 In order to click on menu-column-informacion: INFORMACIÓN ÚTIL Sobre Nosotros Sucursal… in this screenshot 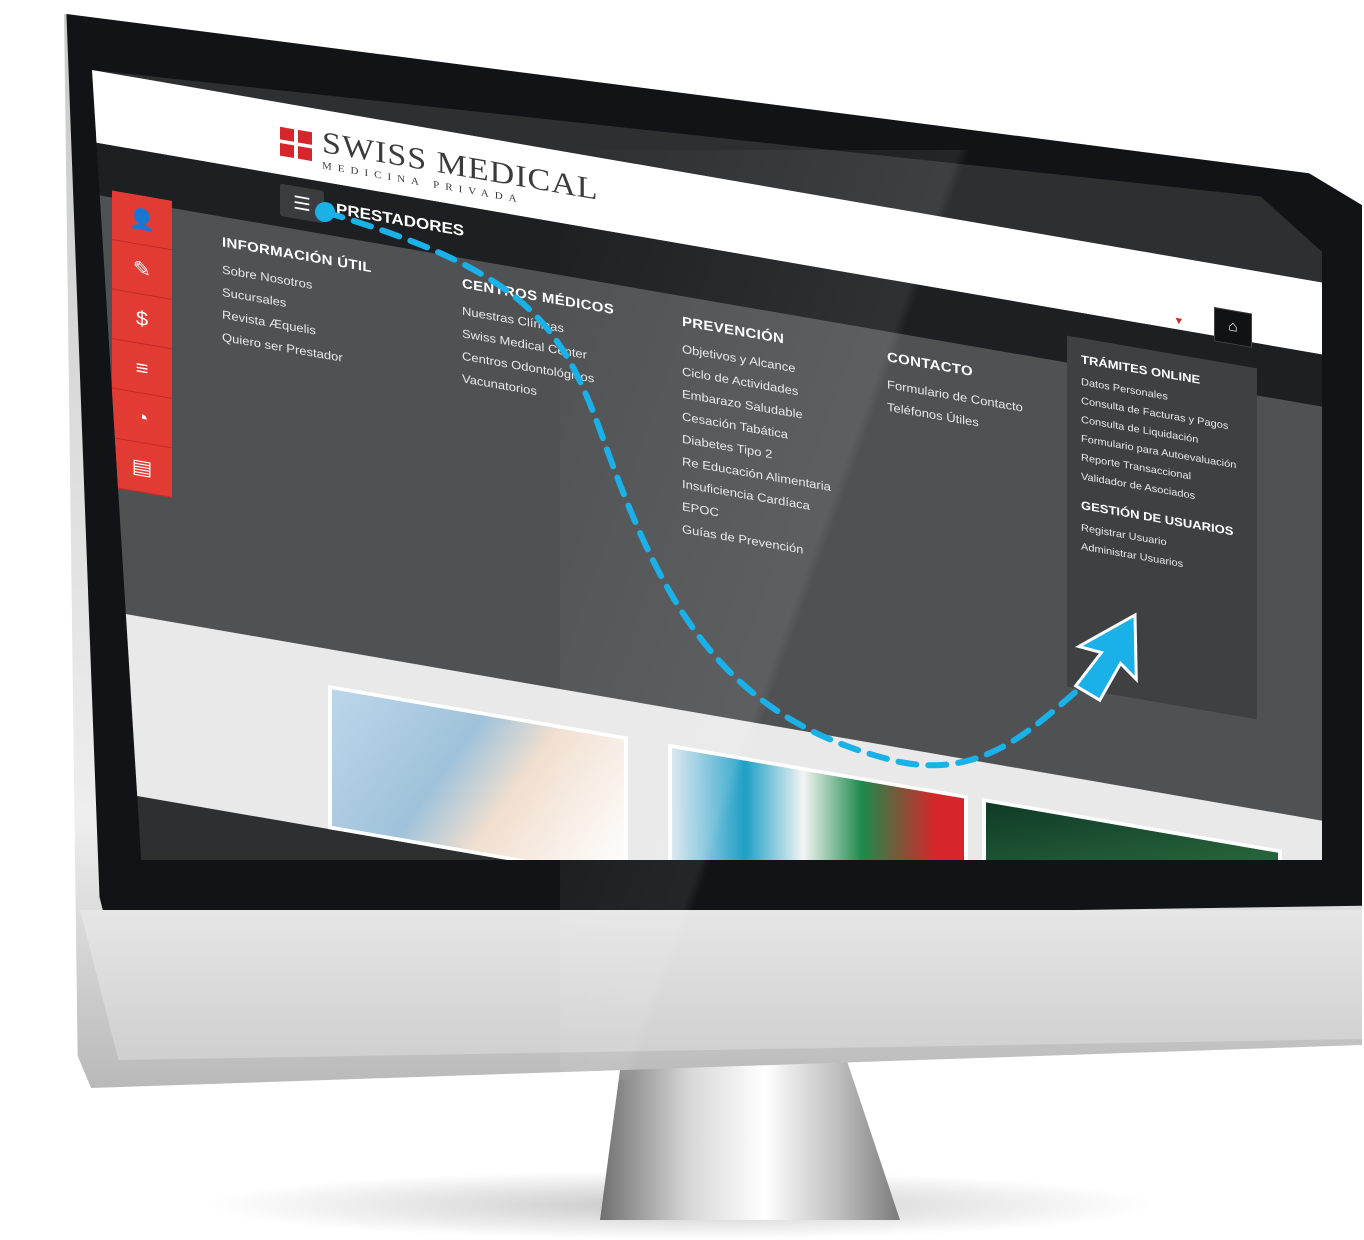, I will do `click(297, 307)`.